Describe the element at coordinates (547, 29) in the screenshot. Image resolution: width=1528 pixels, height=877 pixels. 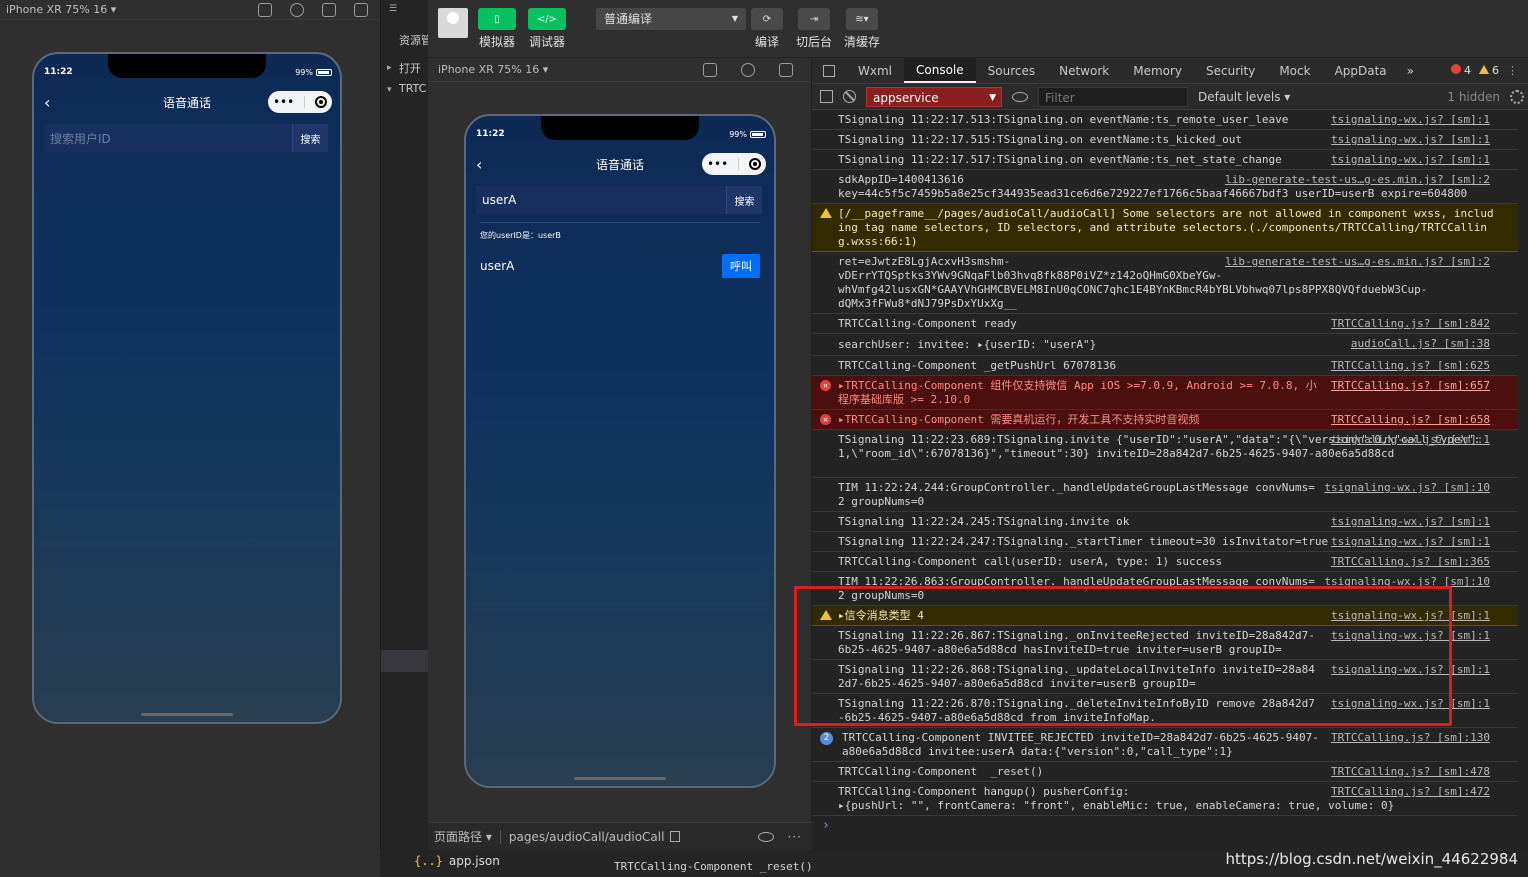
I see `debugger-button: </> 调试器` at that location.